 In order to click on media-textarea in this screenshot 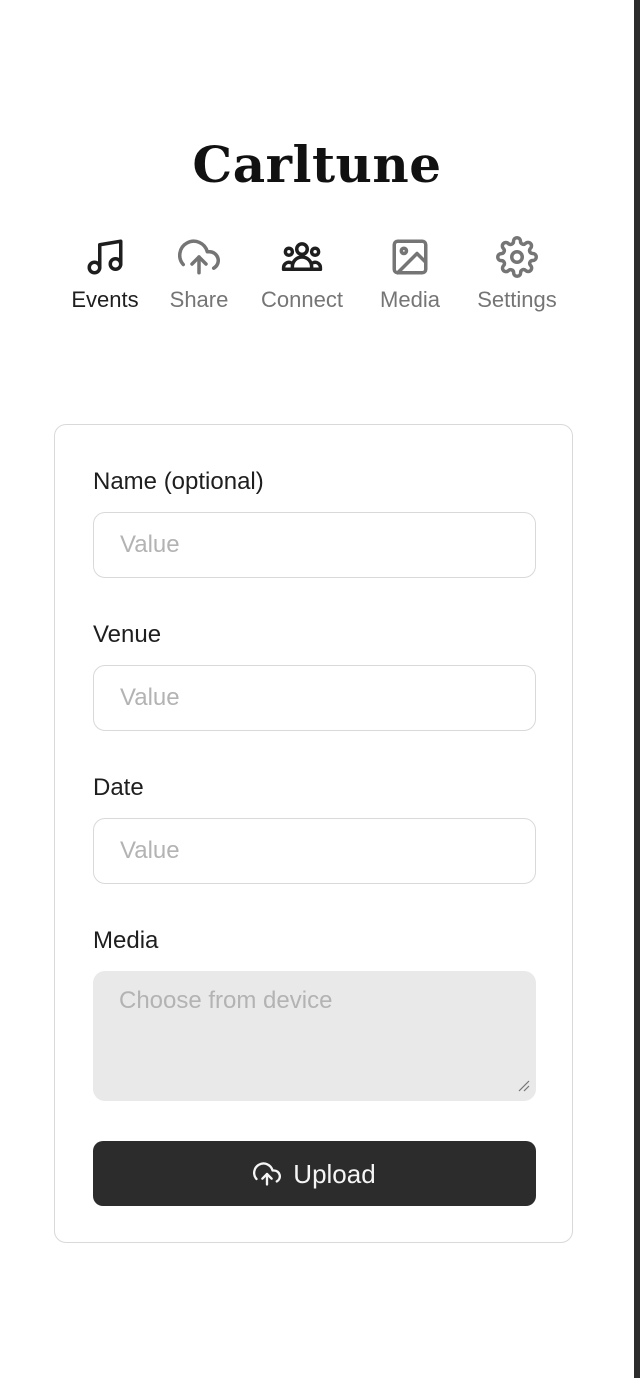, I will do `click(314, 1036)`.